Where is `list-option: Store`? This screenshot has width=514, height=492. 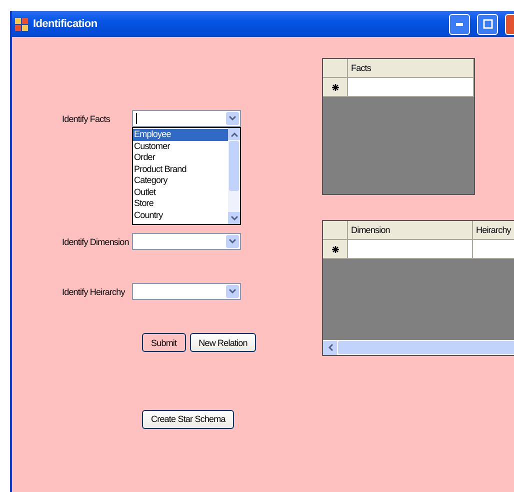 list-option: Store is located at coordinates (180, 204).